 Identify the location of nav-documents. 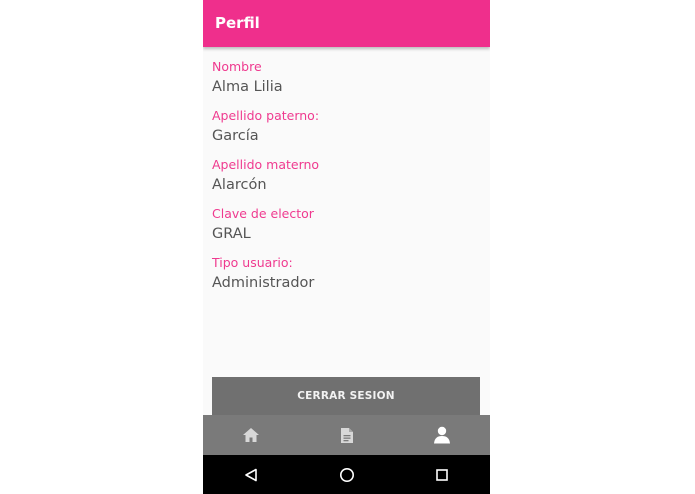
(347, 435).